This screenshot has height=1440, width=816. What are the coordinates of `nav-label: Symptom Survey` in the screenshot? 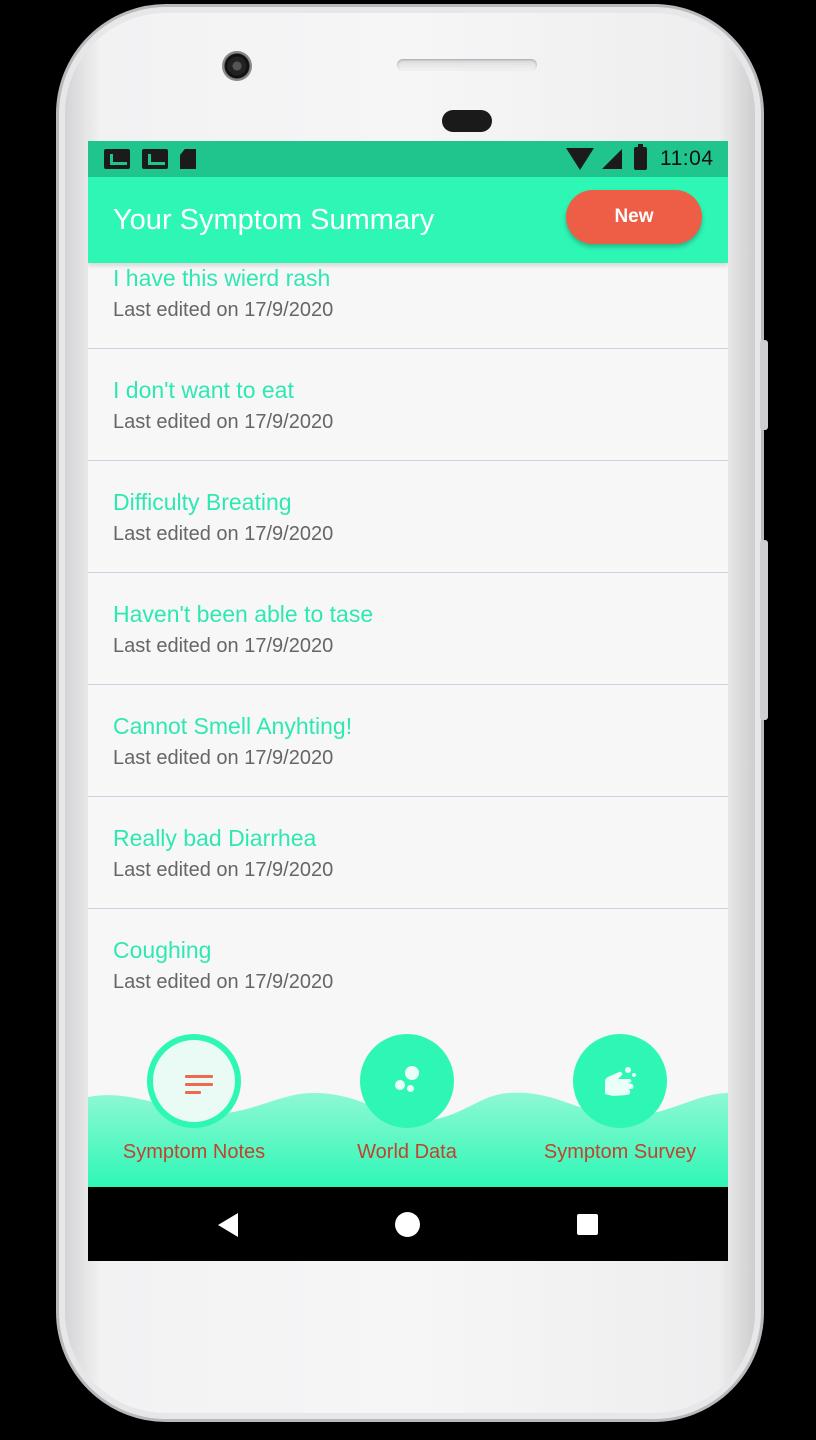 It's located at (620, 1152).